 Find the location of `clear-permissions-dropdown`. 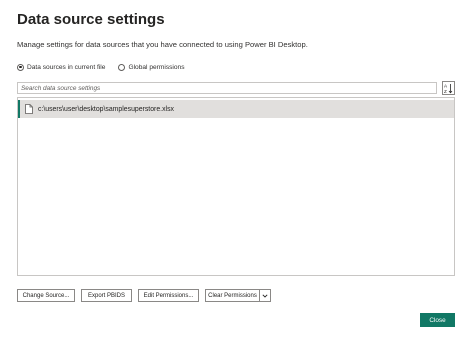

clear-permissions-dropdown is located at coordinates (265, 295).